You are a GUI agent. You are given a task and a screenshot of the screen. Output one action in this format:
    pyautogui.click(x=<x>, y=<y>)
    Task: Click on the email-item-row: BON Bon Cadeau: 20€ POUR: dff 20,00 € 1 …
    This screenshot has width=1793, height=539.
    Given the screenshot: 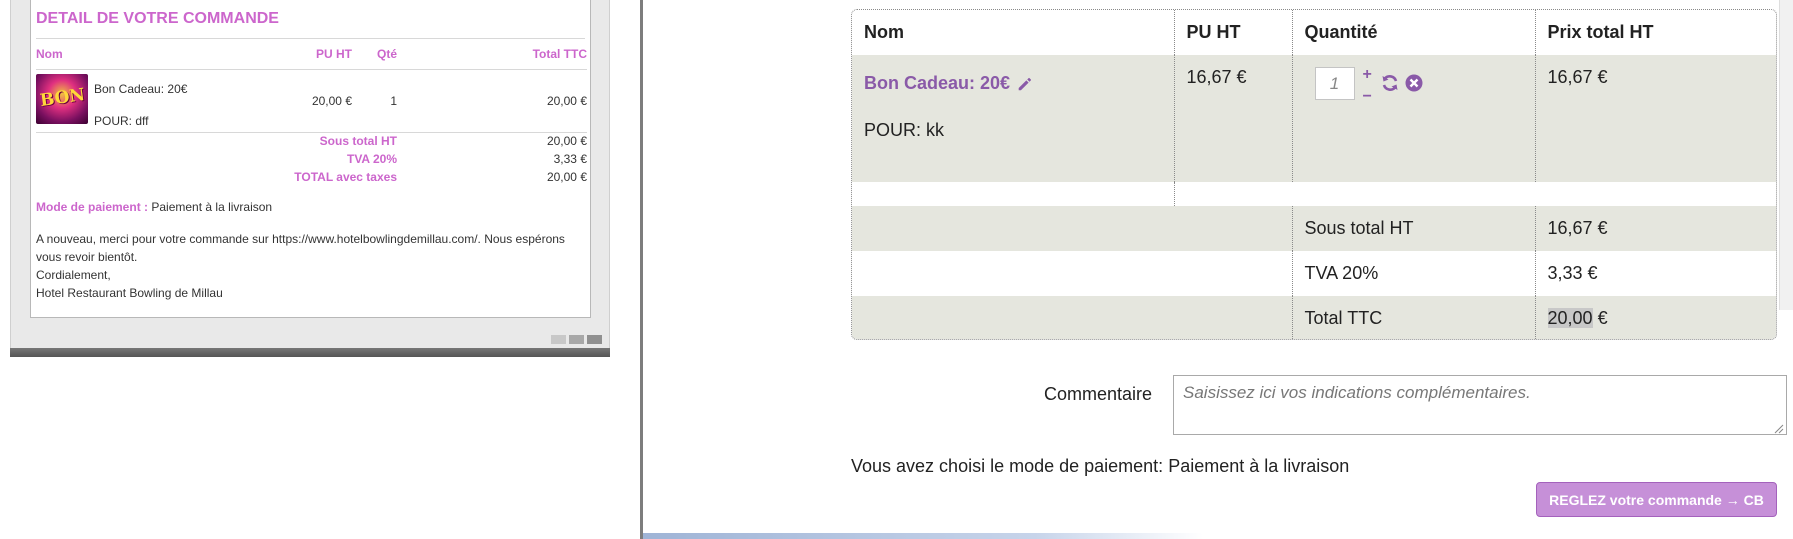 What is the action you would take?
    pyautogui.click(x=311, y=100)
    